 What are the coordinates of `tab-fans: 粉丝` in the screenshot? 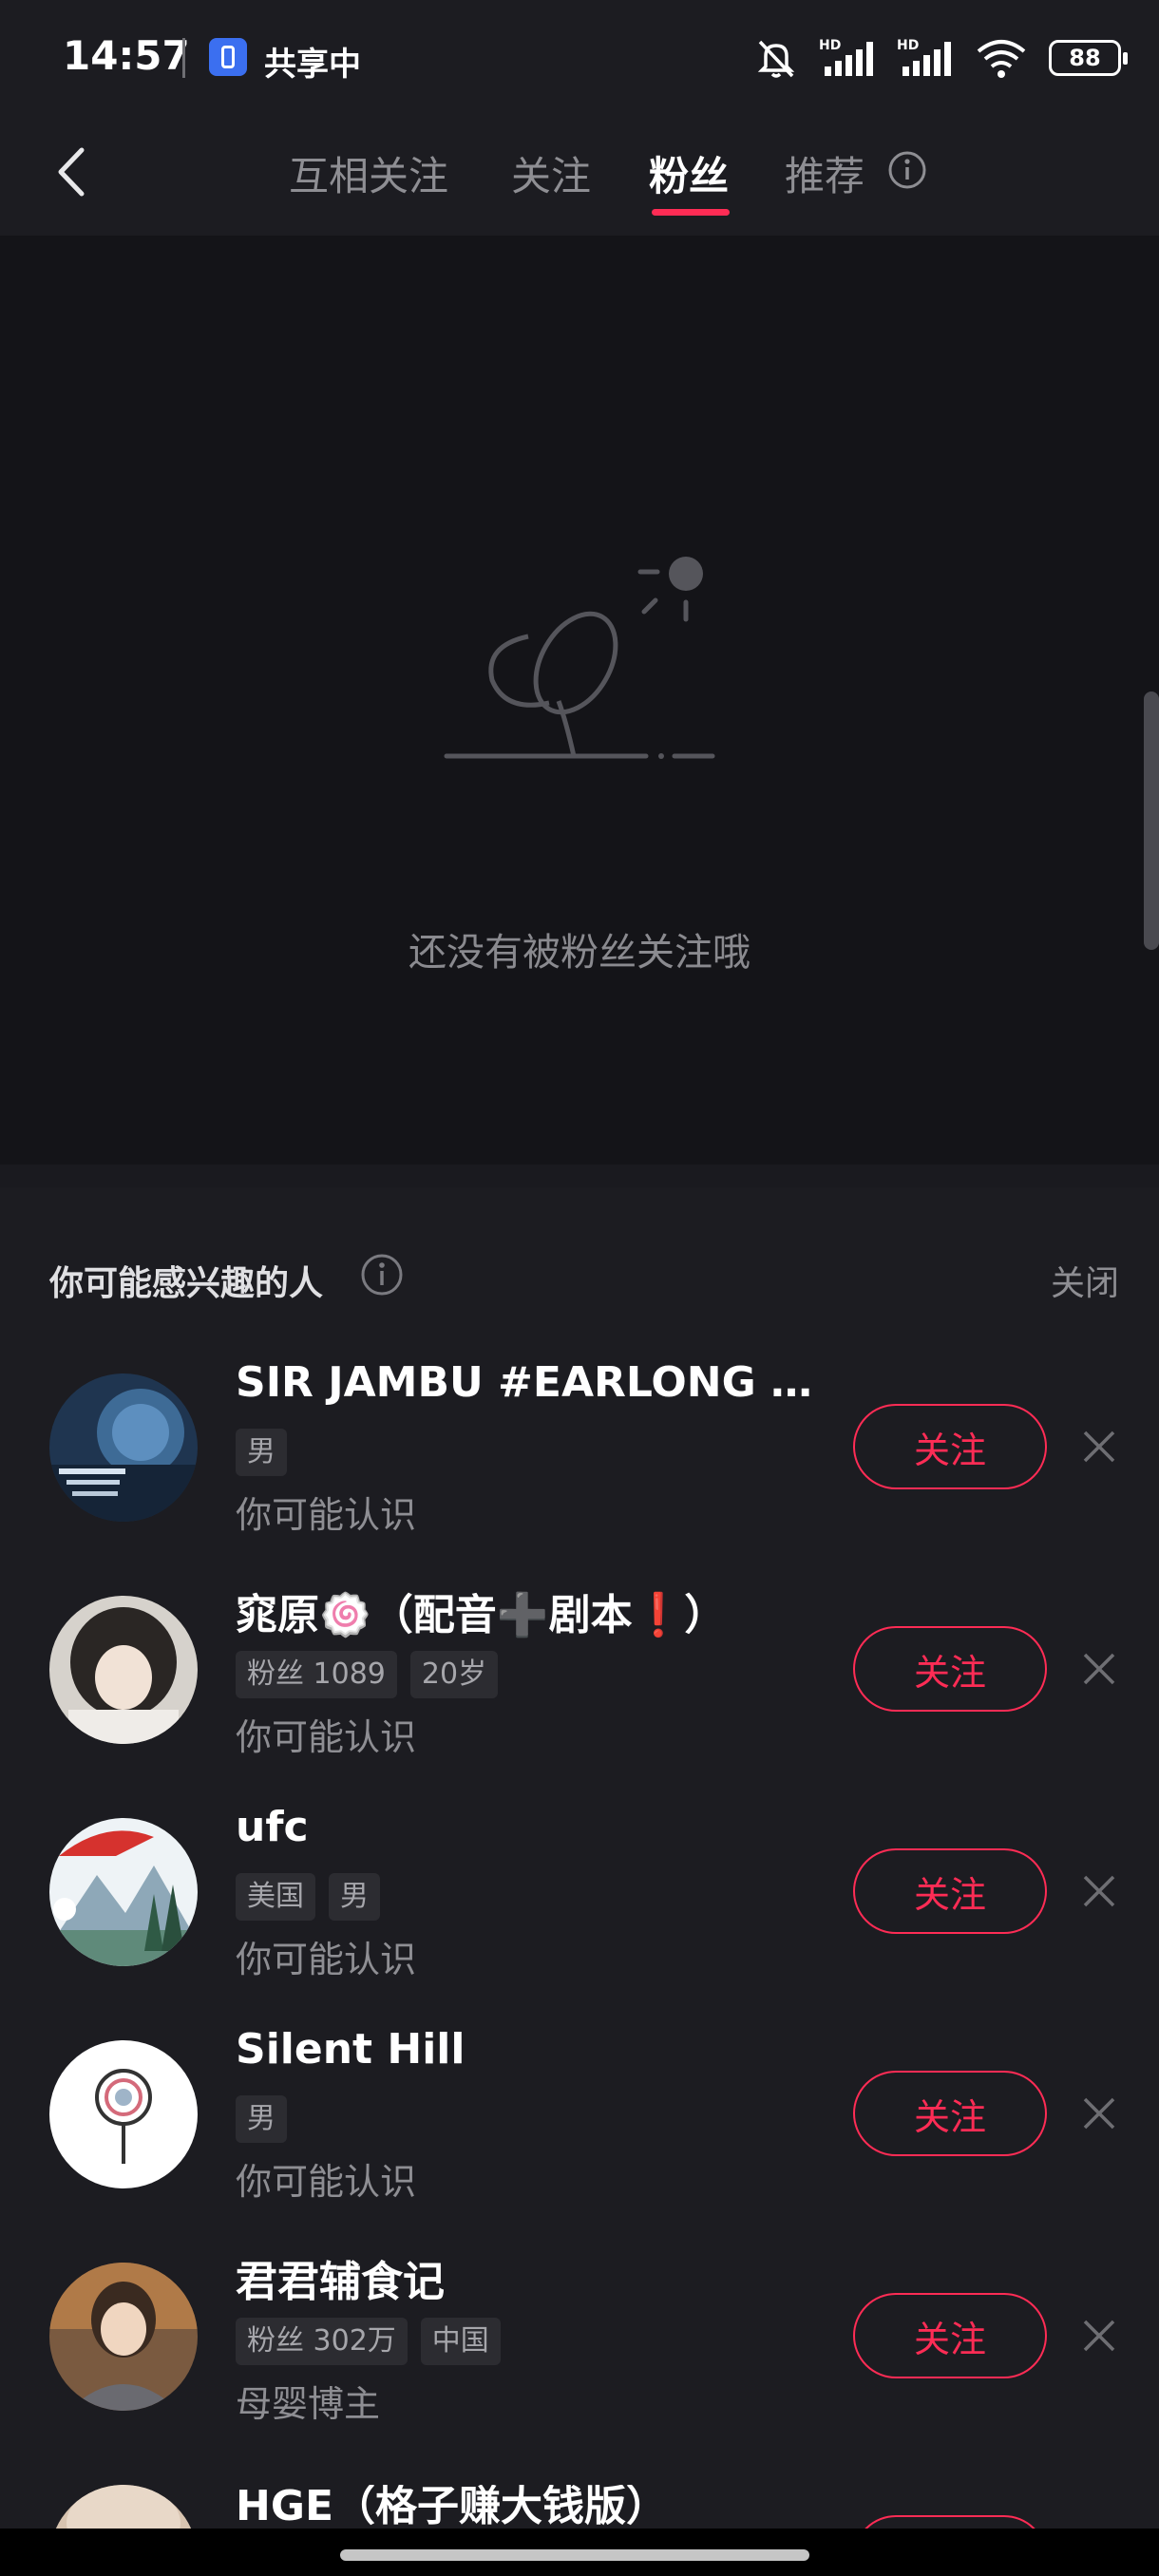 It's located at (689, 173).